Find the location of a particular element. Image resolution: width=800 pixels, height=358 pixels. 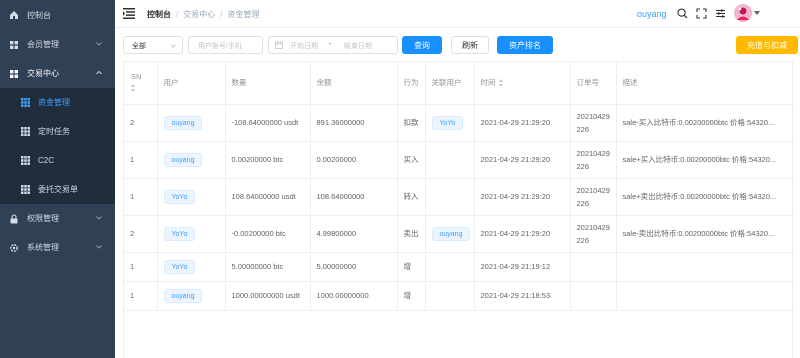

chevron-up-icon is located at coordinates (99, 72).